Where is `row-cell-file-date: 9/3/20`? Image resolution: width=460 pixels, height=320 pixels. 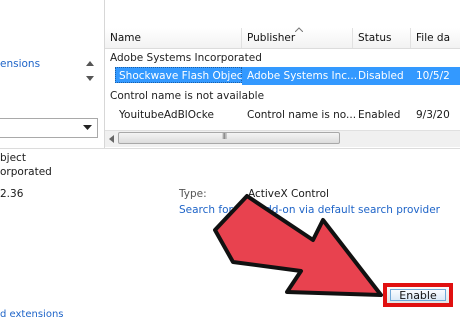
row-cell-file-date: 9/3/20 is located at coordinates (433, 115).